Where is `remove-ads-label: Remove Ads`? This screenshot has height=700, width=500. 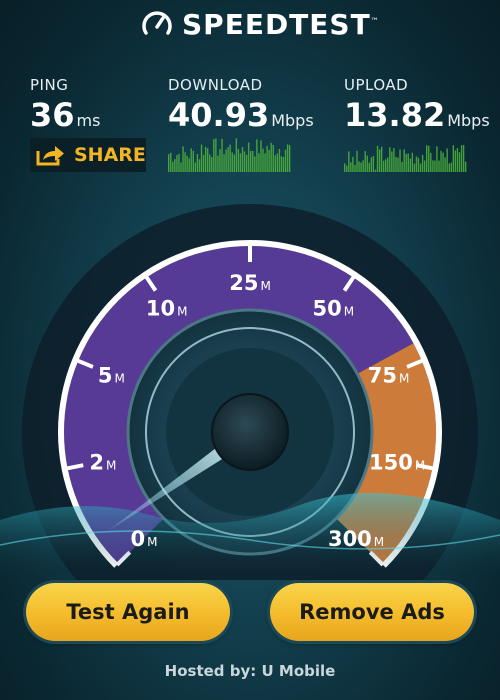 remove-ads-label: Remove Ads is located at coordinates (372, 612).